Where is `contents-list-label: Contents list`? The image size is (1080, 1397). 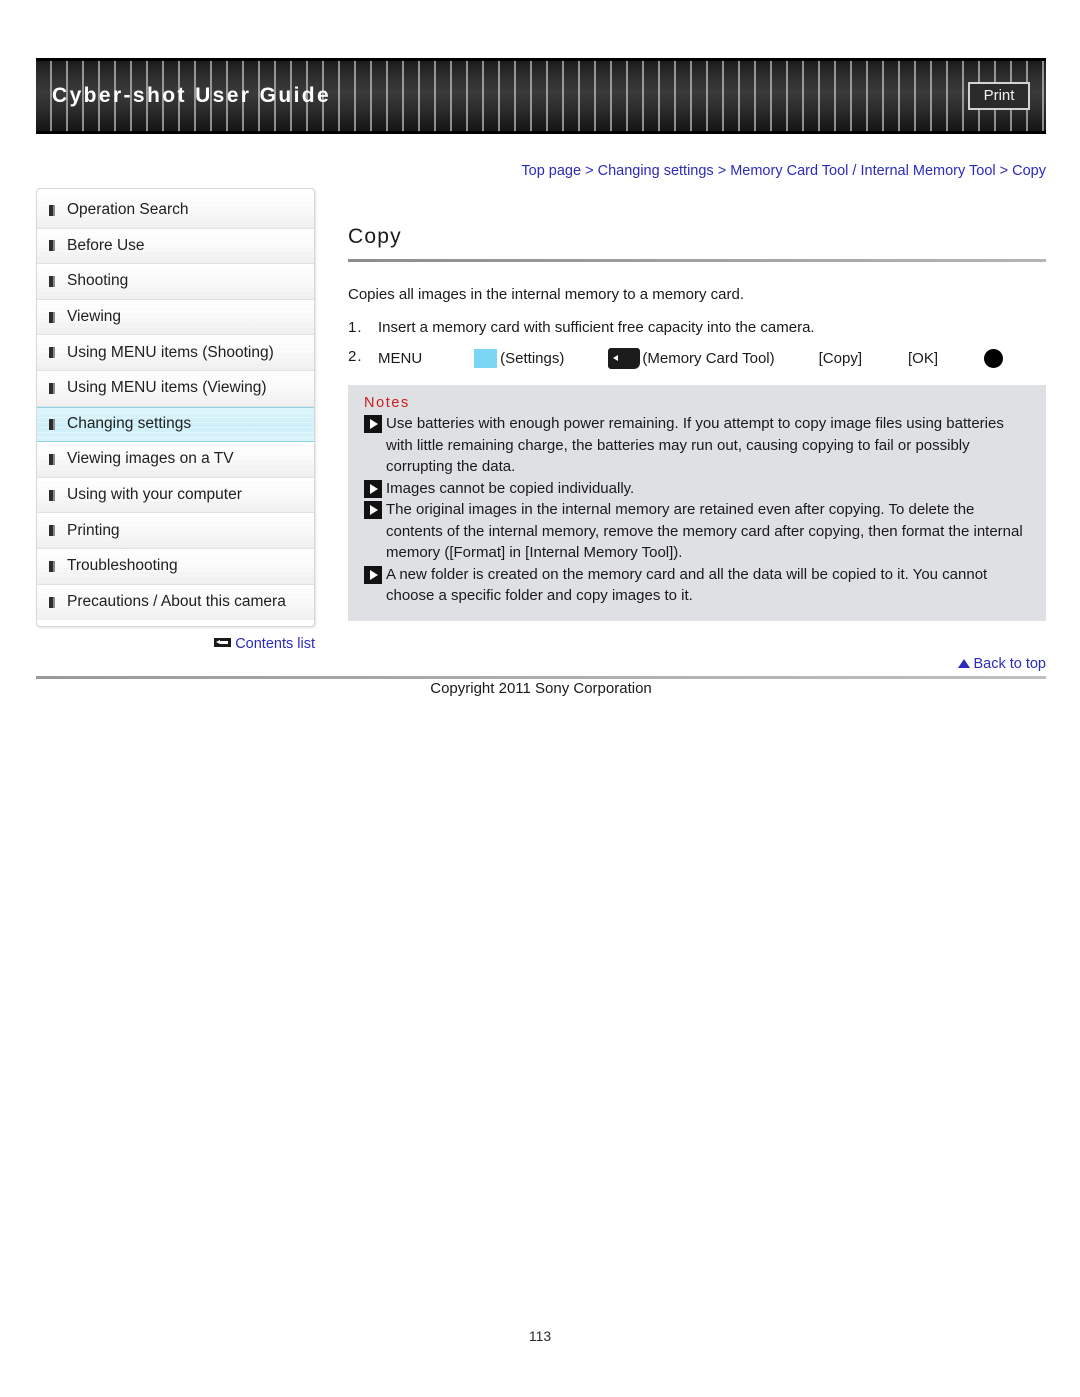 contents-list-label: Contents list is located at coordinates (275, 644).